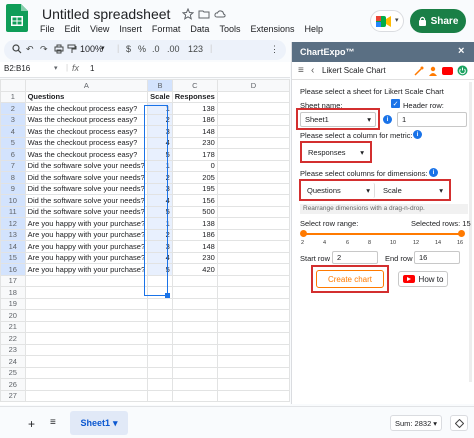 The height and width of the screenshot is (438, 474). What do you see at coordinates (167, 295) in the screenshot?
I see `fill-handle` at bounding box center [167, 295].